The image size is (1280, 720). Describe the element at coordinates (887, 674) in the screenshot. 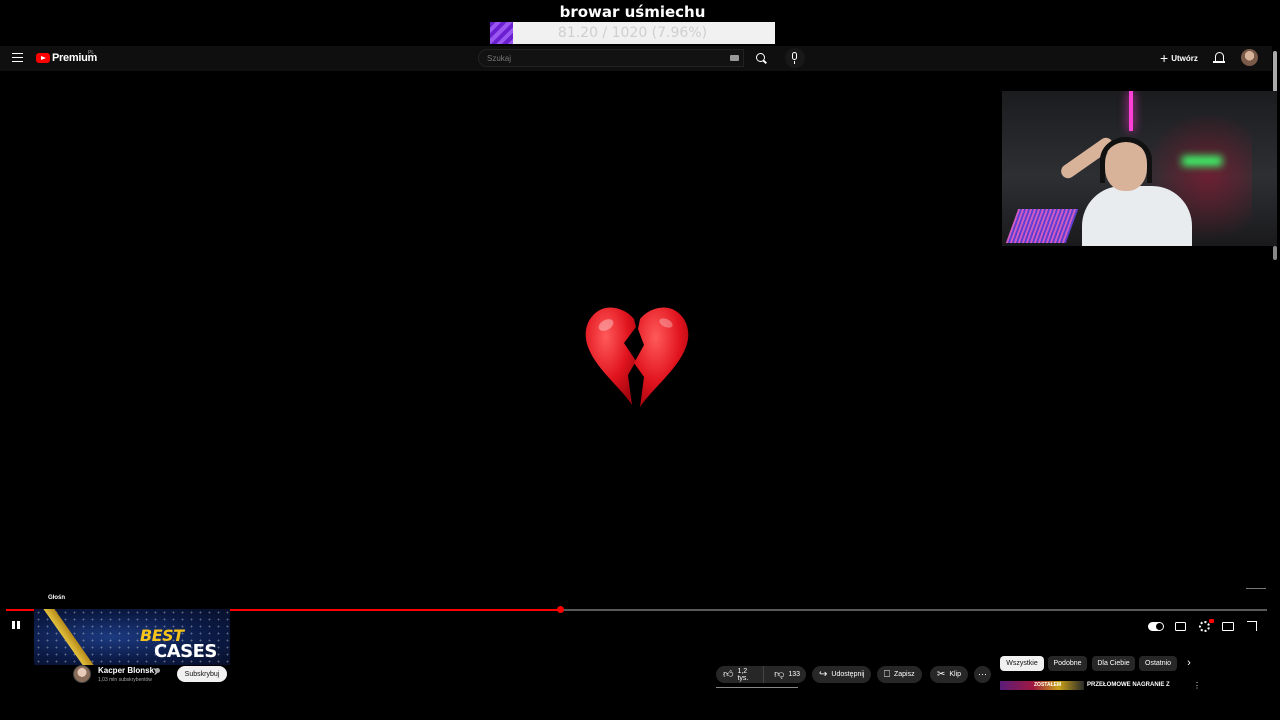

I see `bookmark-icon: ⎕` at that location.